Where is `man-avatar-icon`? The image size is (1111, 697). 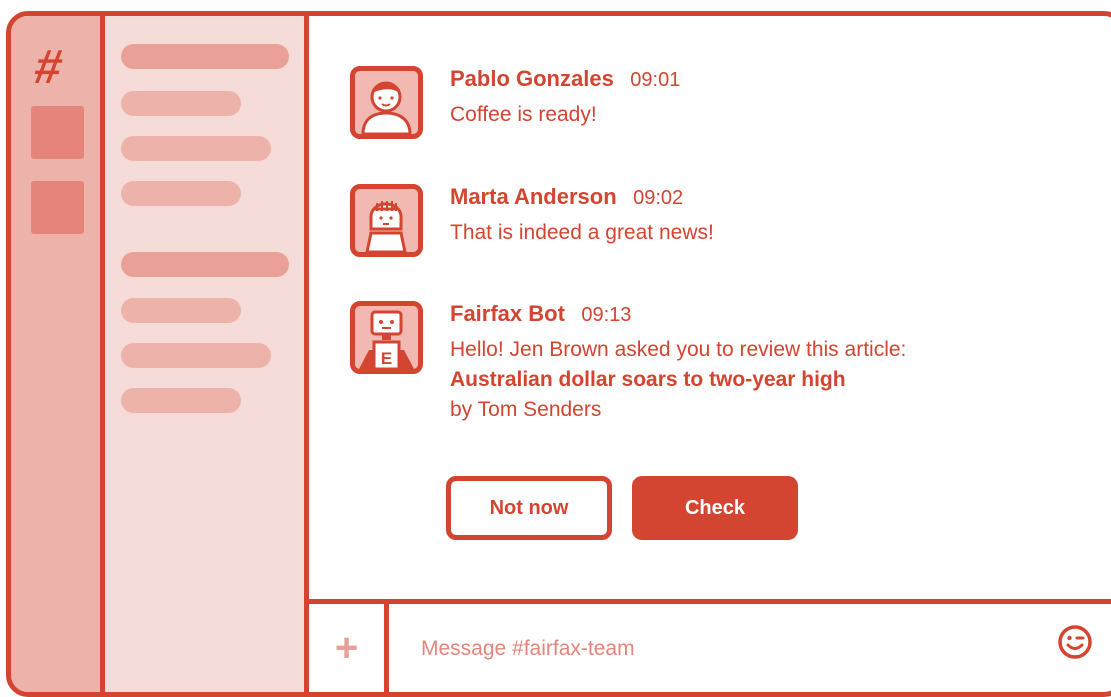
man-avatar-icon is located at coordinates (386, 102).